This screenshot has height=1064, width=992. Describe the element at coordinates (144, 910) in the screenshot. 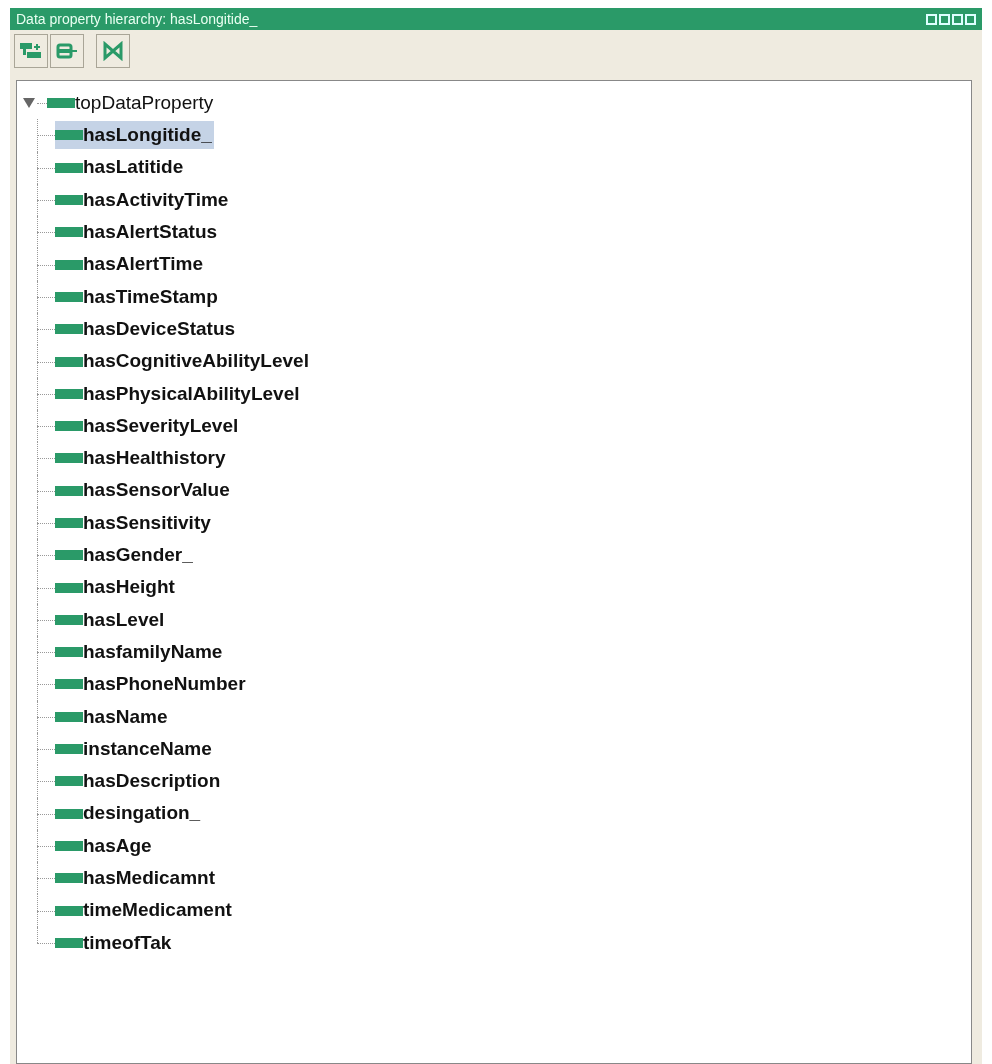

I see `tree-item: timeMedicament` at that location.